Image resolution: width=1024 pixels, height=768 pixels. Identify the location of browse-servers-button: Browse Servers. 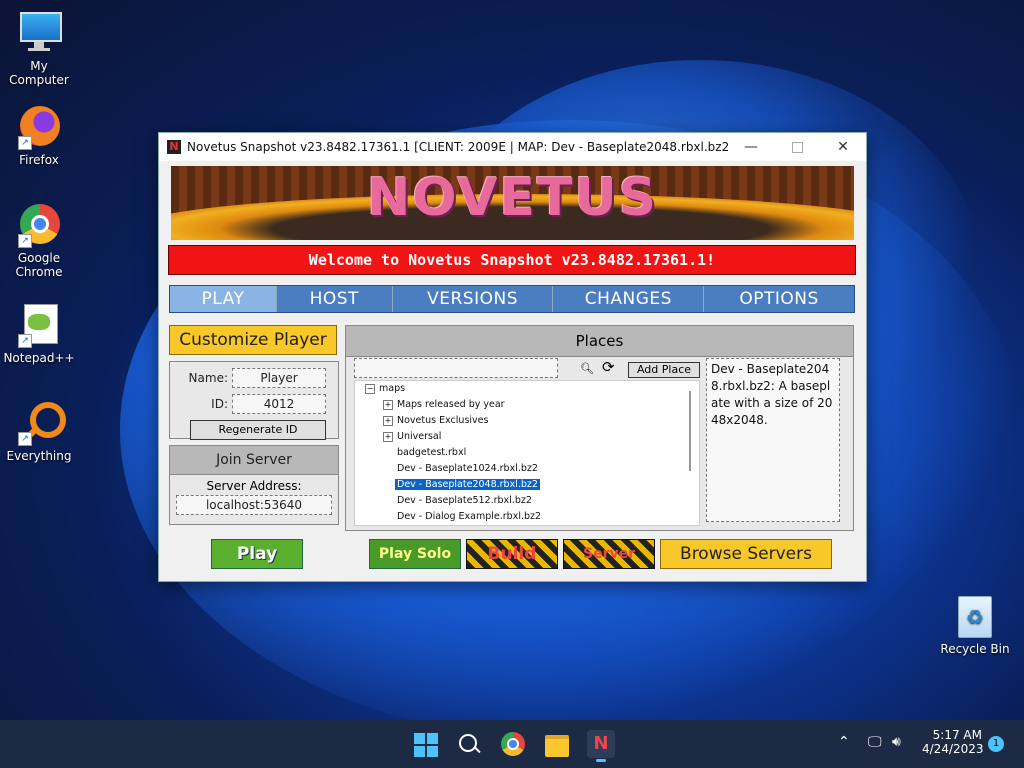
(746, 554).